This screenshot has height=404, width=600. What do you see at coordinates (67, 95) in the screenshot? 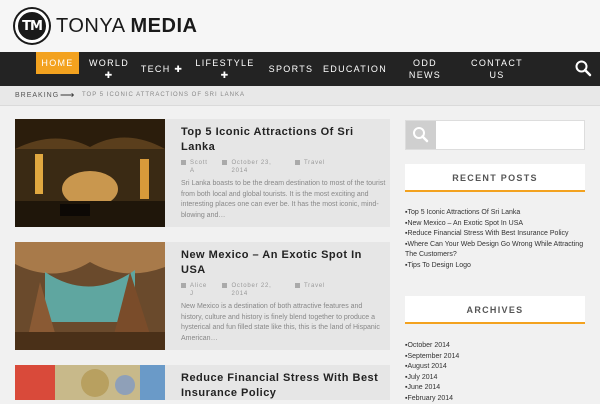
I see `arrow-right-icon: ⟶` at bounding box center [67, 95].